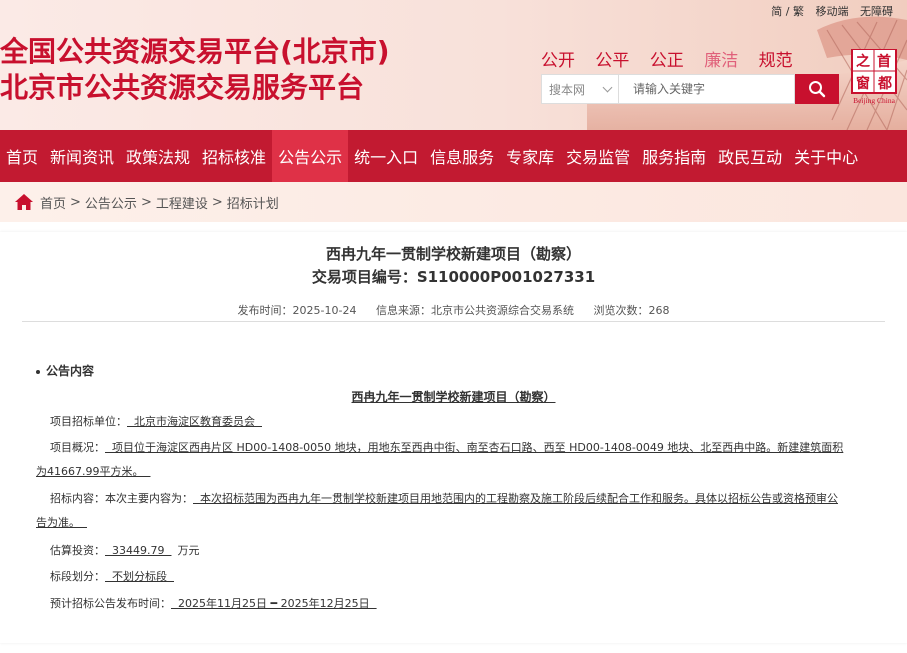 This screenshot has height=653, width=907. I want to click on nav-item-about: 关于中心, so click(826, 156).